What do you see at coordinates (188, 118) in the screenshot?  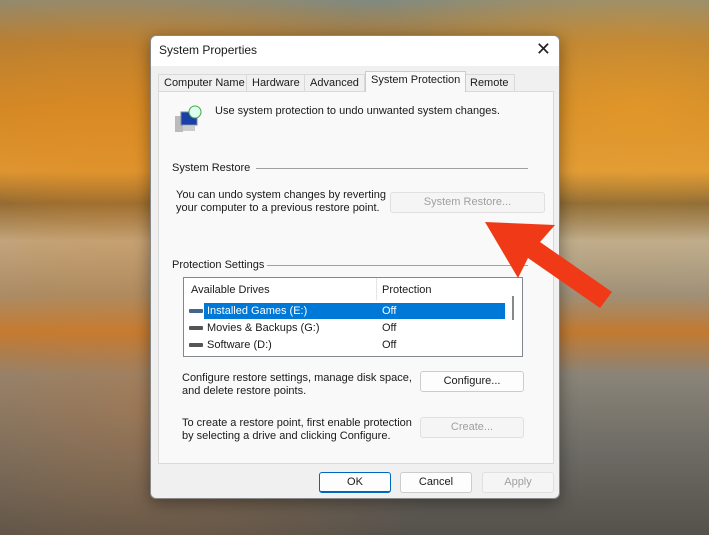 I see `system-protection-icon` at bounding box center [188, 118].